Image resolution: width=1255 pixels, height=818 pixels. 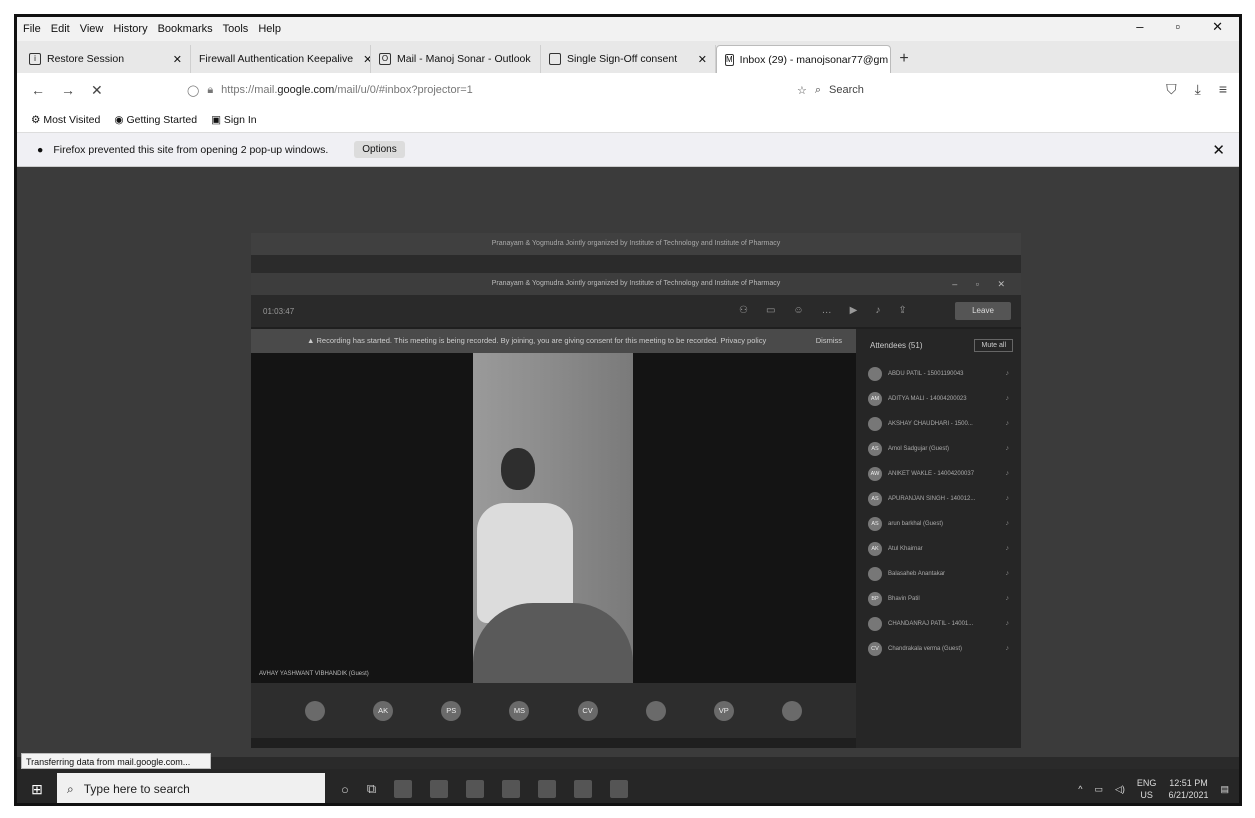 I want to click on teams-app-icon, so click(x=583, y=789).